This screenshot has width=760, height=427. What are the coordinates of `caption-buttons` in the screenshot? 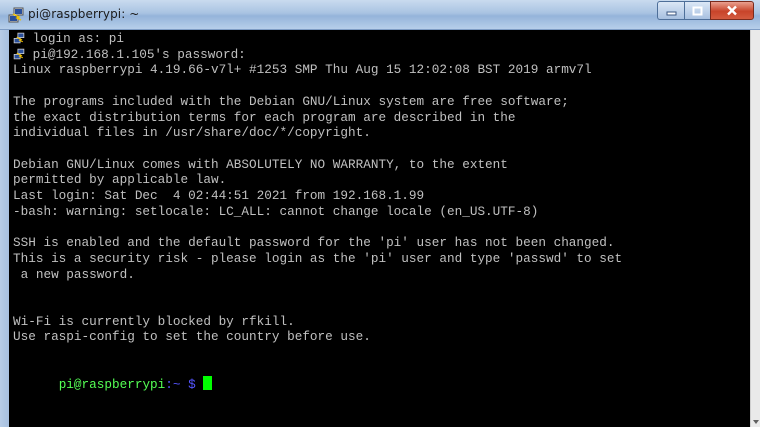 It's located at (705, 11).